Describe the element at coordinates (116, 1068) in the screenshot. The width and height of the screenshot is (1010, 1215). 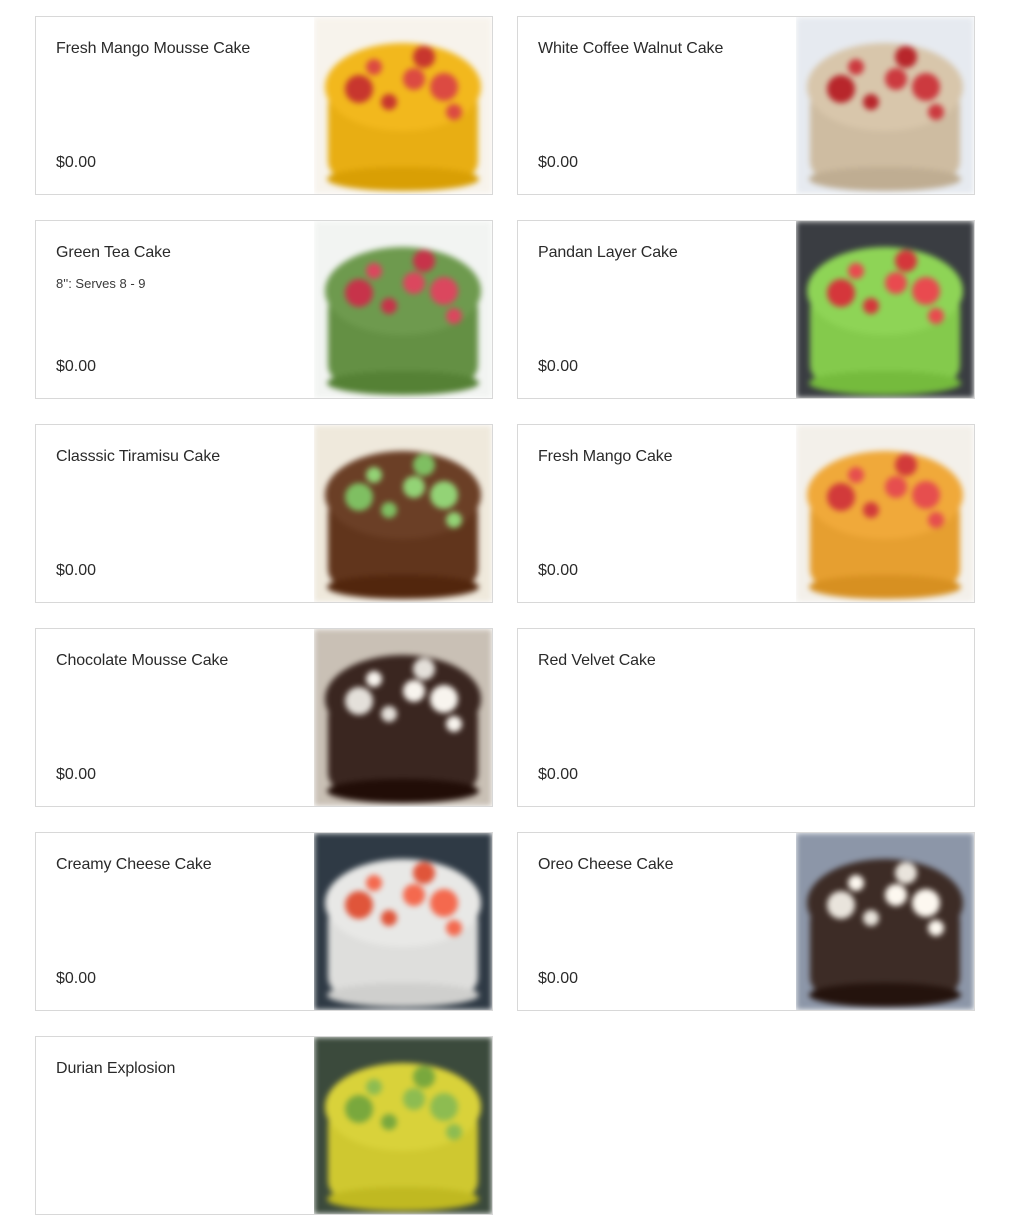
I see `menu-item-name: Durian Explosion` at that location.